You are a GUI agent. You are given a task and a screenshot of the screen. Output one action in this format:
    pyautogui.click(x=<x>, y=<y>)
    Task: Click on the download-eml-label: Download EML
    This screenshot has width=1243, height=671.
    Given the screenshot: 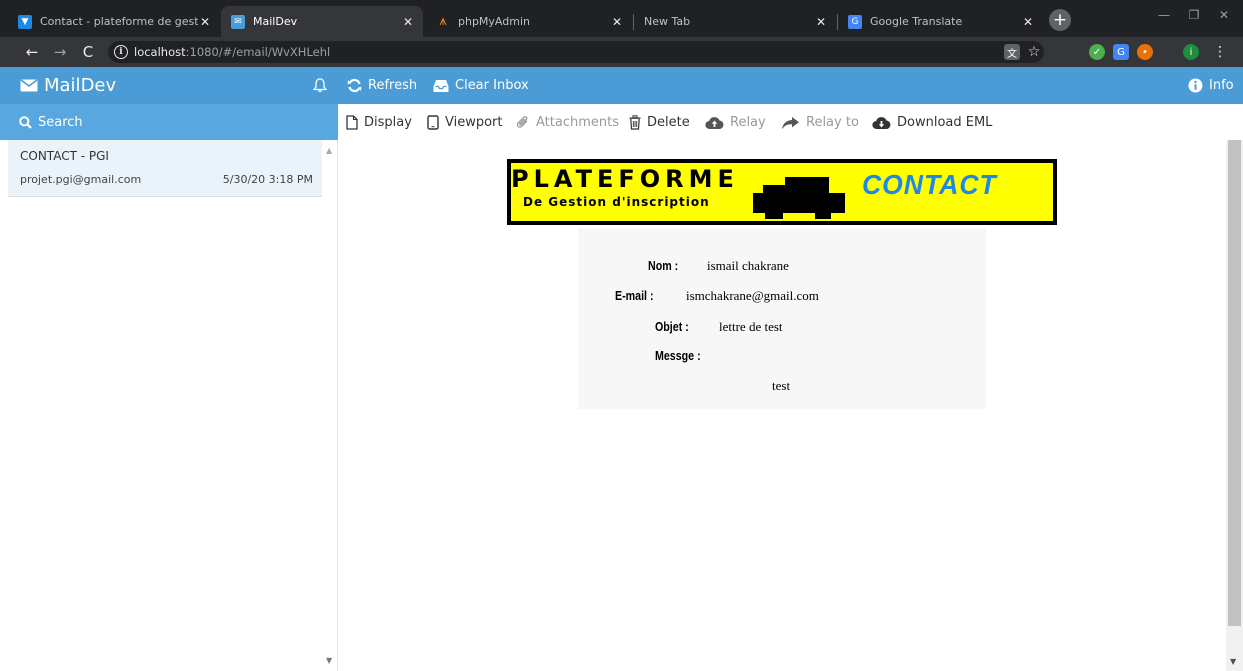 What is the action you would take?
    pyautogui.click(x=945, y=122)
    